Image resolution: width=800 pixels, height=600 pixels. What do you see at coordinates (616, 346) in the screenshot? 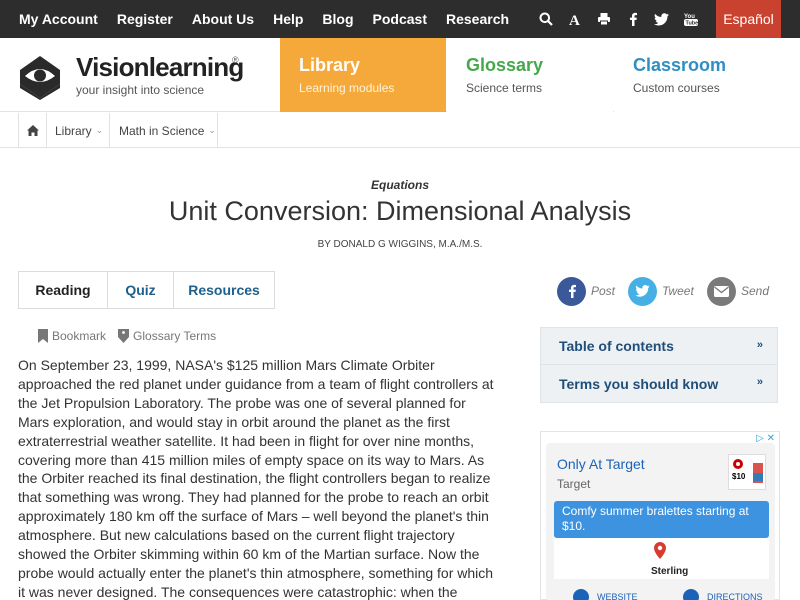
I see `sidebar-item-label: Table of contents` at bounding box center [616, 346].